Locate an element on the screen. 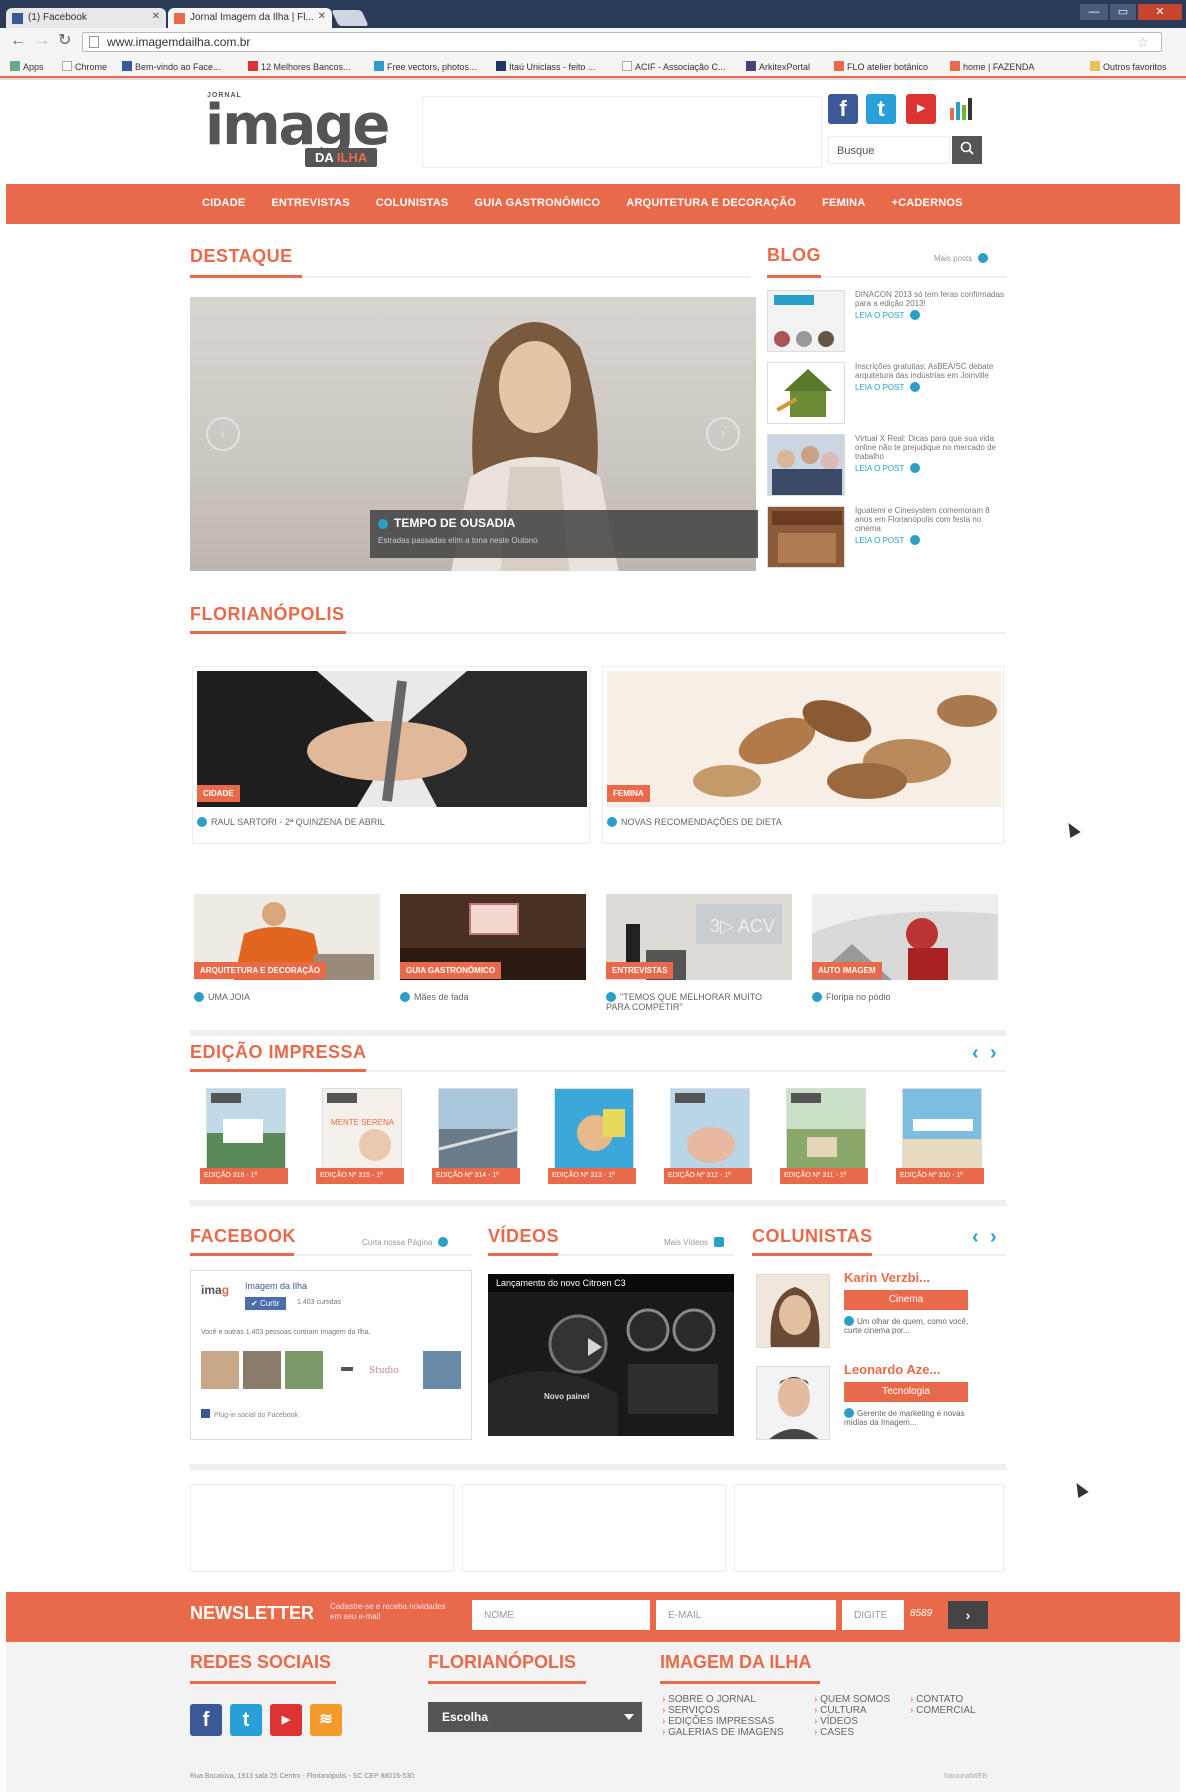 The height and width of the screenshot is (1792, 1186). footer-link: EDIÇÕES IMPRESSAS is located at coordinates (723, 1721).